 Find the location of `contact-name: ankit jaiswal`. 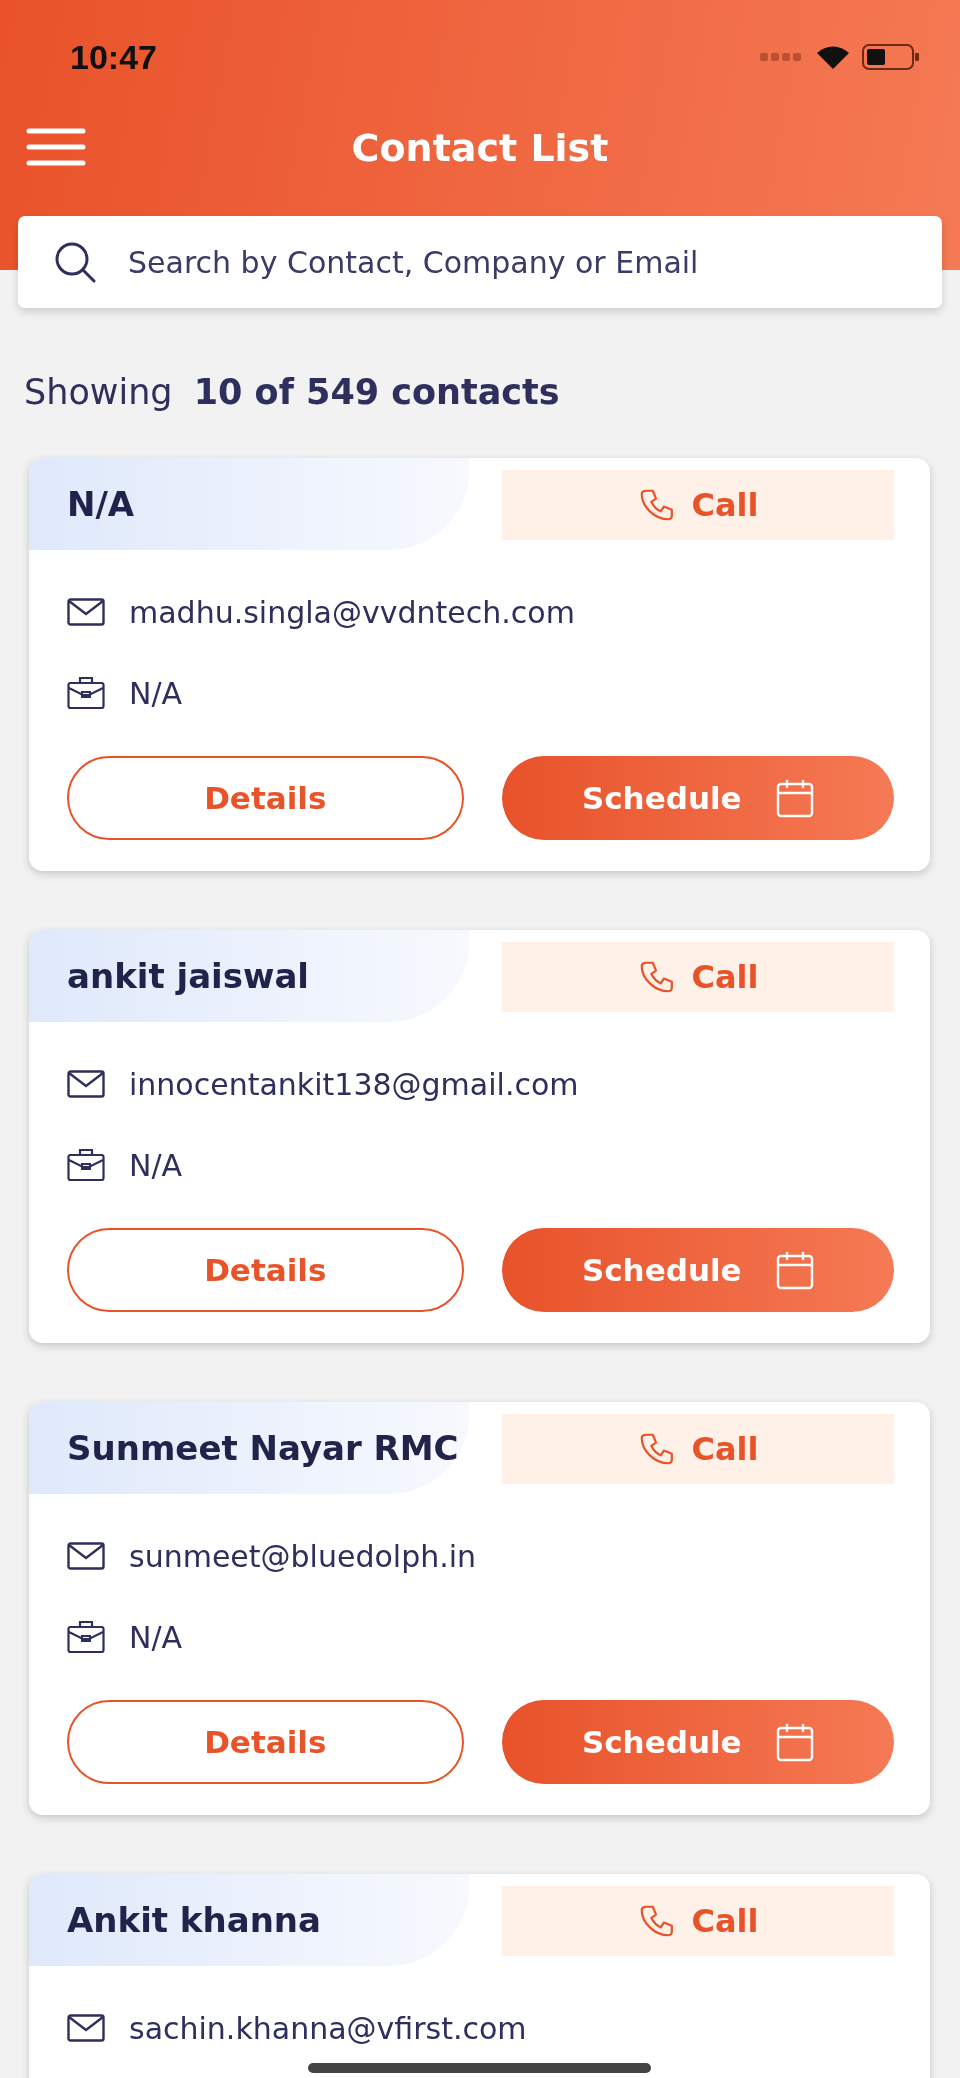

contact-name: ankit jaiswal is located at coordinates (249, 976).